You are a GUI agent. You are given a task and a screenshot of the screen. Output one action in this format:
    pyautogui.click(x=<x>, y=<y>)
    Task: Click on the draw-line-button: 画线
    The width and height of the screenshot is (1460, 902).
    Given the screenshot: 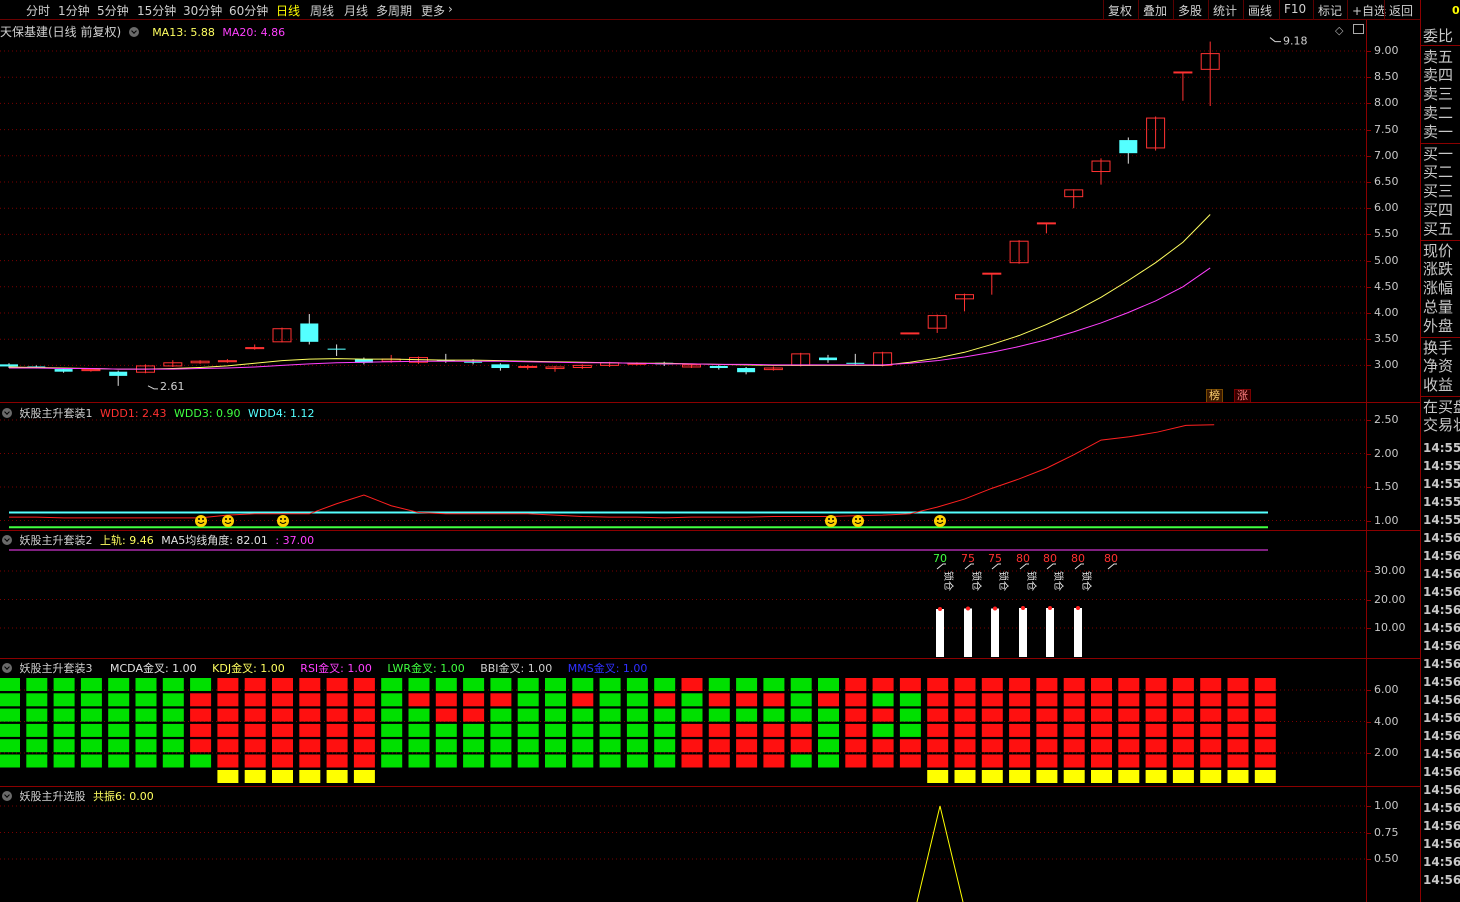 What is the action you would take?
    pyautogui.click(x=1259, y=10)
    